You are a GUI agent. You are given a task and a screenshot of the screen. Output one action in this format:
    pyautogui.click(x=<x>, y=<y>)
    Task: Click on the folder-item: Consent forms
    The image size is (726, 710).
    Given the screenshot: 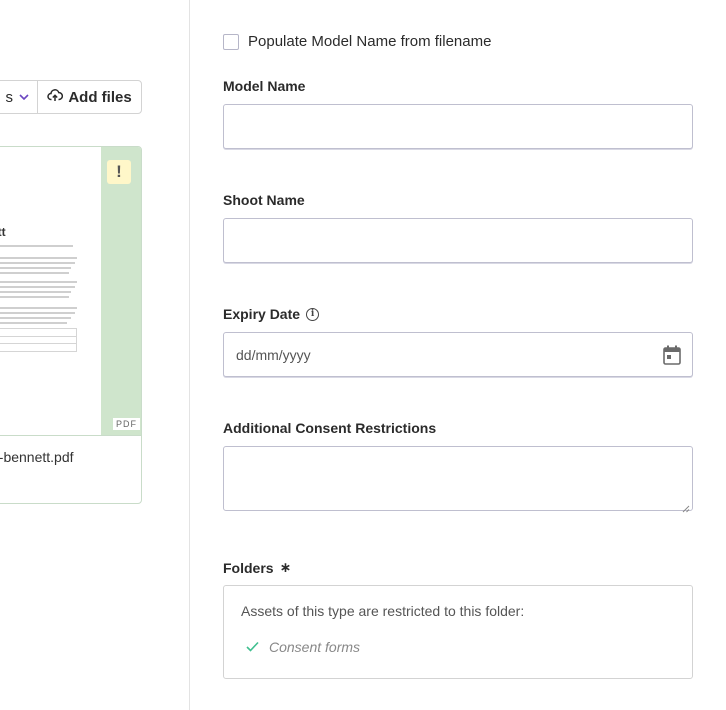 What is the action you would take?
    pyautogui.click(x=303, y=647)
    